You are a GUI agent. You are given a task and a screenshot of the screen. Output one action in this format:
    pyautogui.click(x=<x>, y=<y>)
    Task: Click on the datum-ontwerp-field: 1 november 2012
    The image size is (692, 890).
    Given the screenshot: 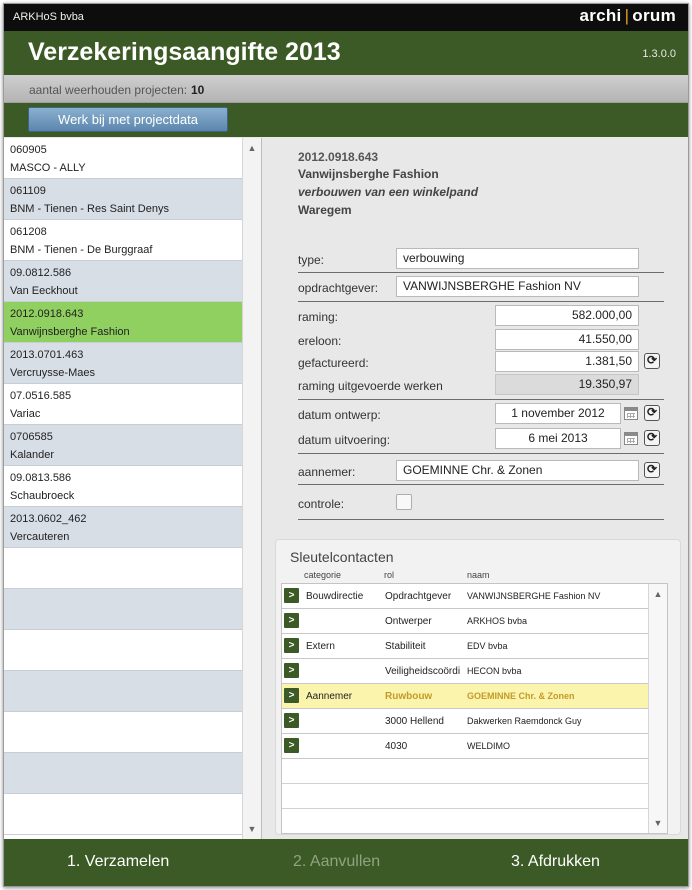 What is the action you would take?
    pyautogui.click(x=558, y=413)
    